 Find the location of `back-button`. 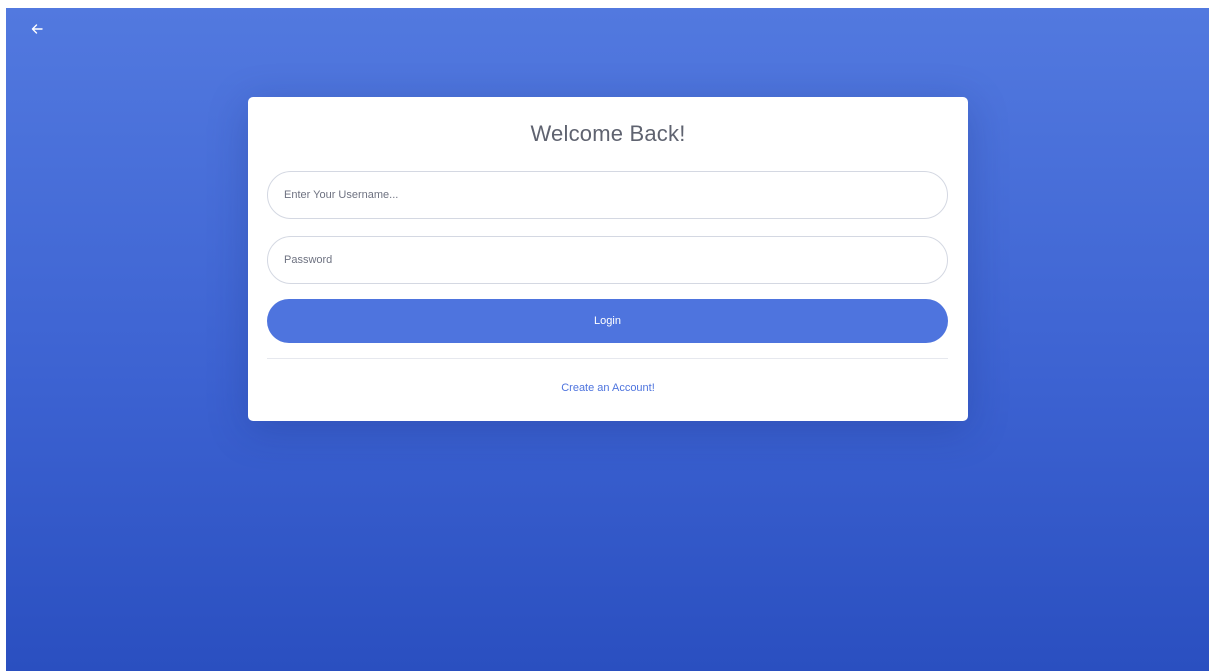

back-button is located at coordinates (37, 31).